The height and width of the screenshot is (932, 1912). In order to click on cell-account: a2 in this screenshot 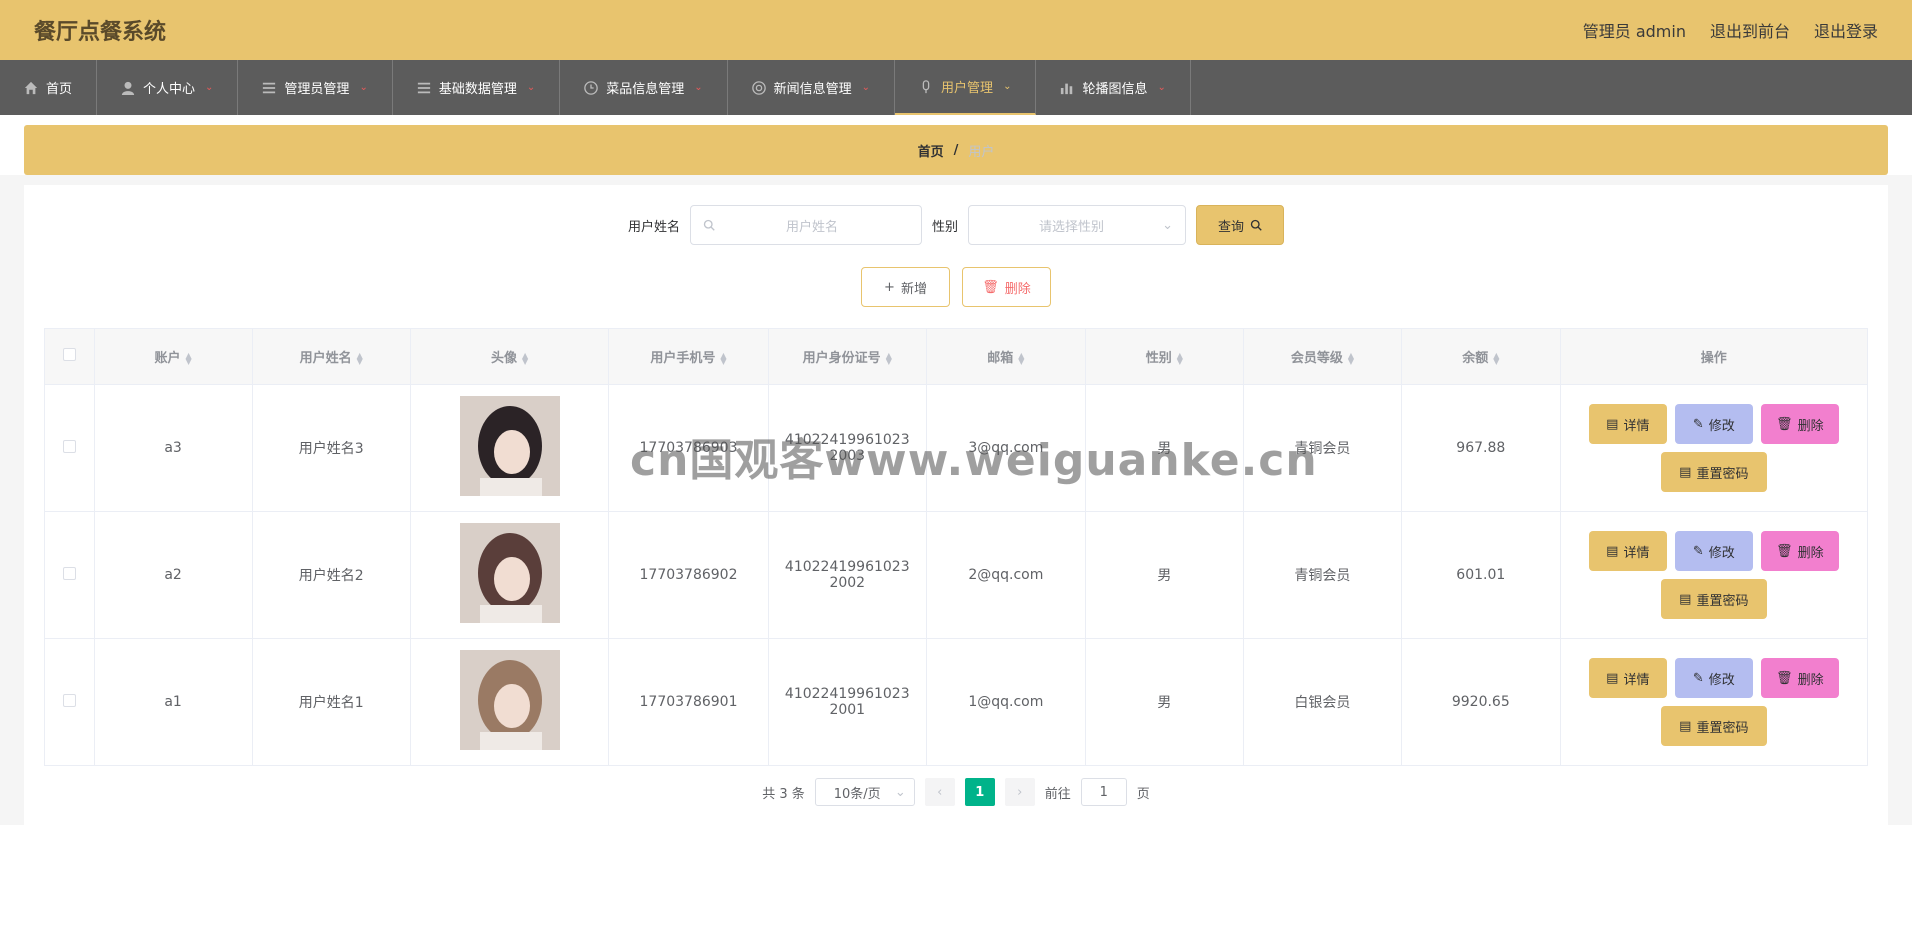, I will do `click(173, 575)`.